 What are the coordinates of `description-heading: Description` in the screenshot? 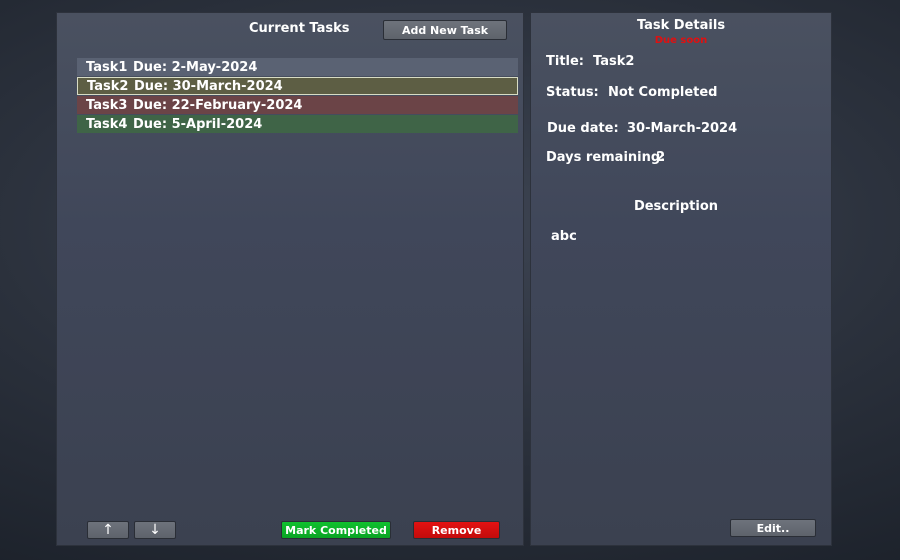 It's located at (676, 206).